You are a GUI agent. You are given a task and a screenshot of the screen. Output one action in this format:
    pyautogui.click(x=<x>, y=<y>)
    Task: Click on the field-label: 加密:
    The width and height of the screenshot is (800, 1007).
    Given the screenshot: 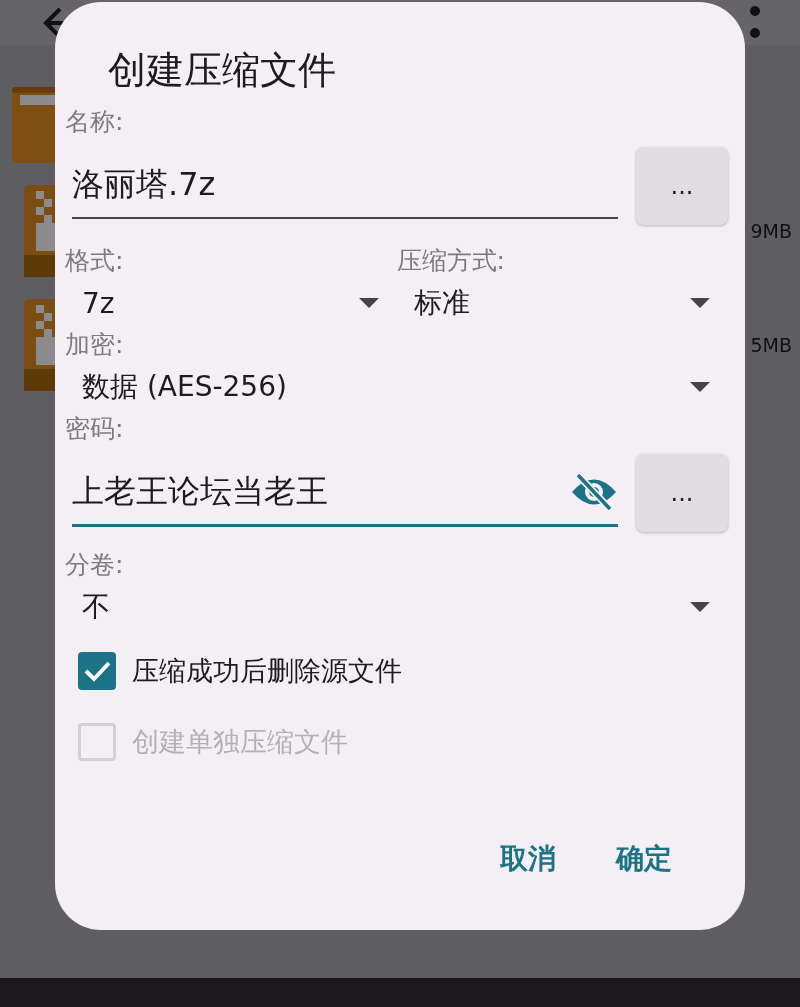 What is the action you would take?
    pyautogui.click(x=95, y=345)
    